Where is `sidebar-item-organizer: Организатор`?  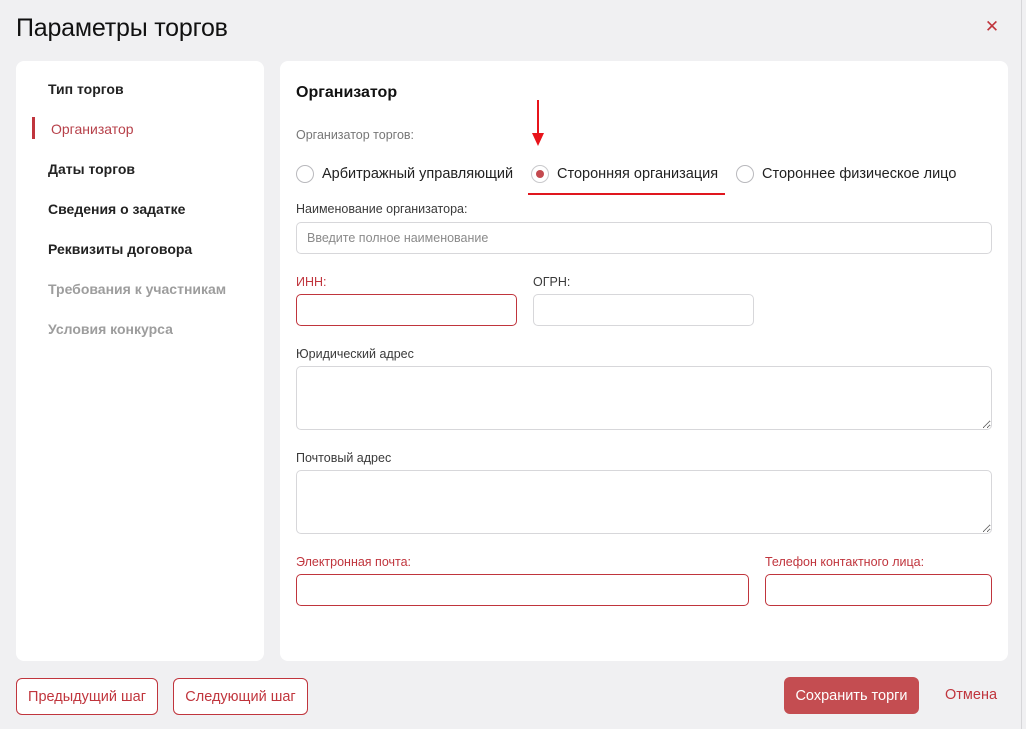 sidebar-item-organizer: Организатор is located at coordinates (92, 129).